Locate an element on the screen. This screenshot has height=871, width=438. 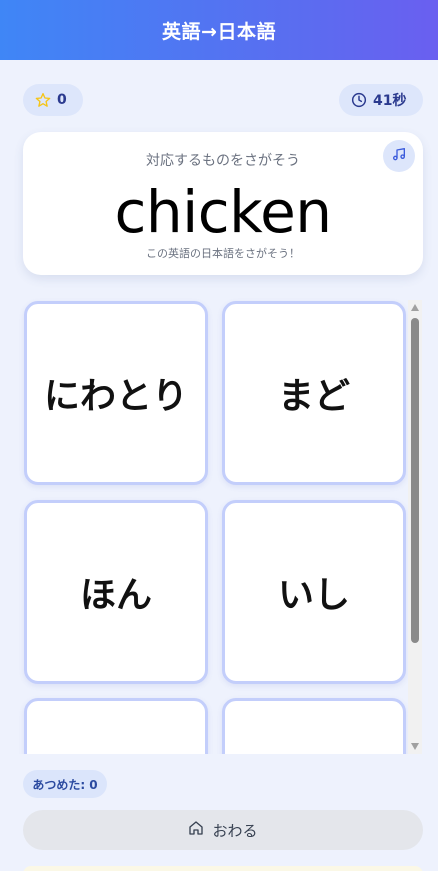
music-note-icon is located at coordinates (399, 156).